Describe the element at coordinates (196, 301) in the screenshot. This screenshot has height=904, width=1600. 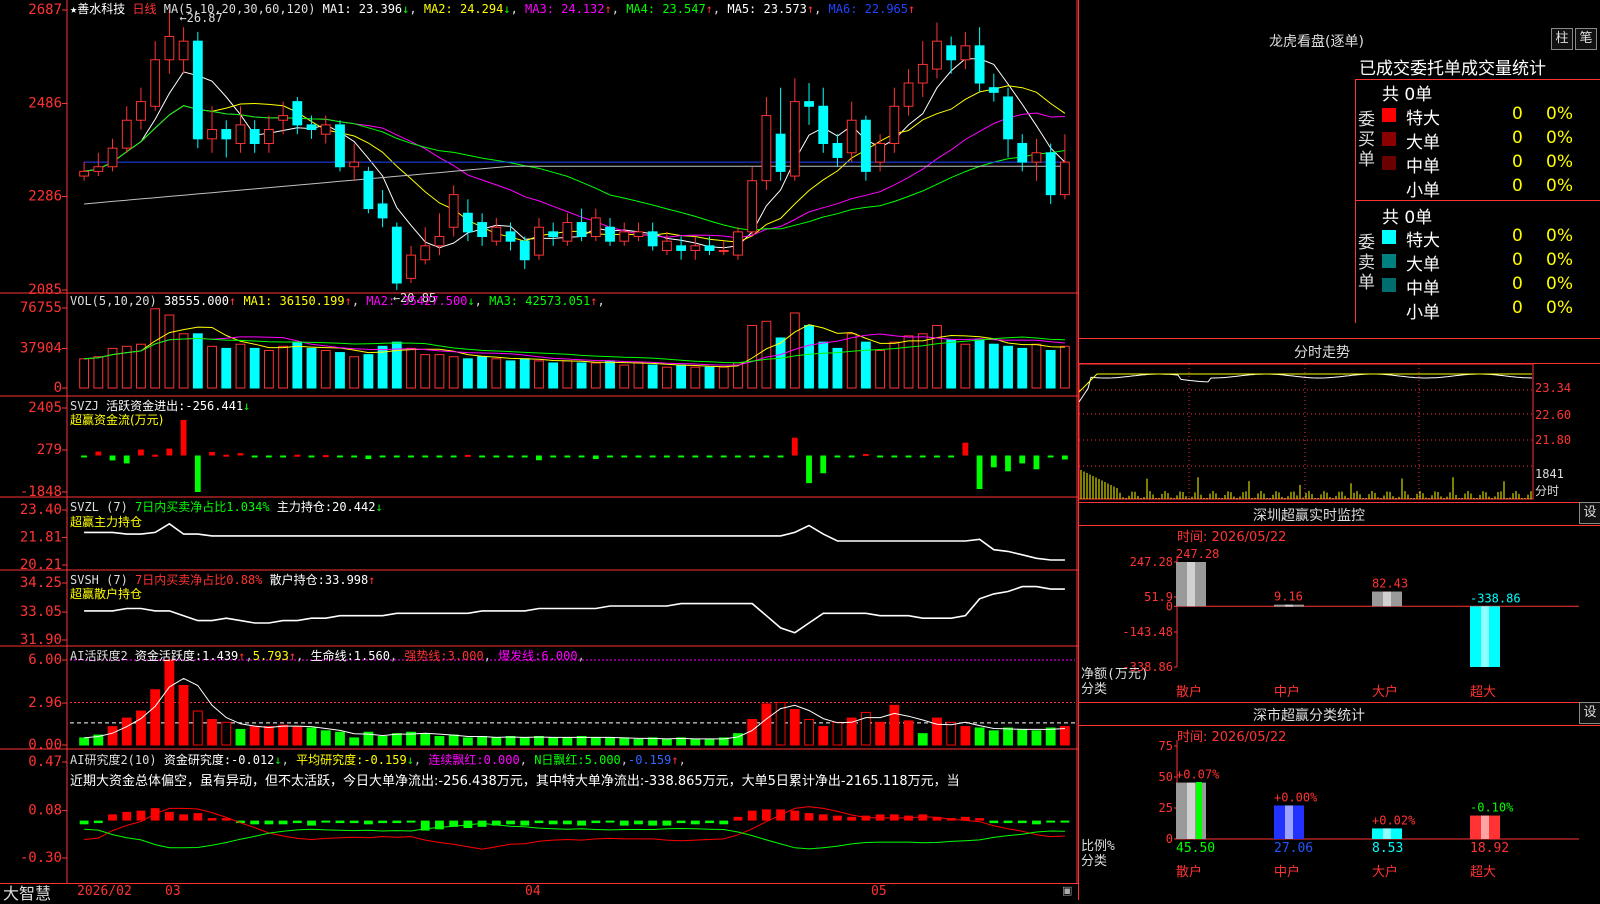
I see `vol-value: 38555.000` at that location.